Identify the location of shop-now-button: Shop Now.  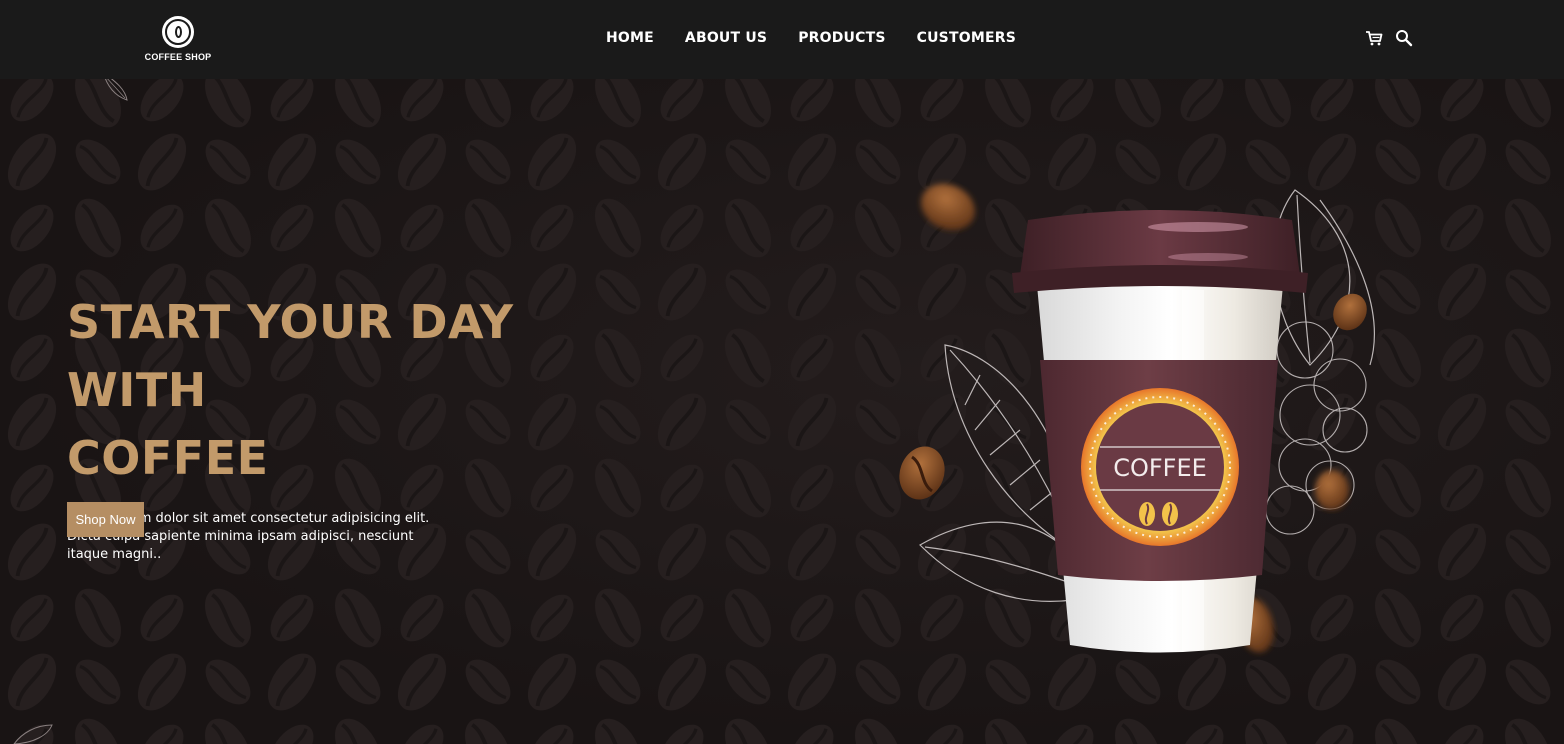
(105, 519).